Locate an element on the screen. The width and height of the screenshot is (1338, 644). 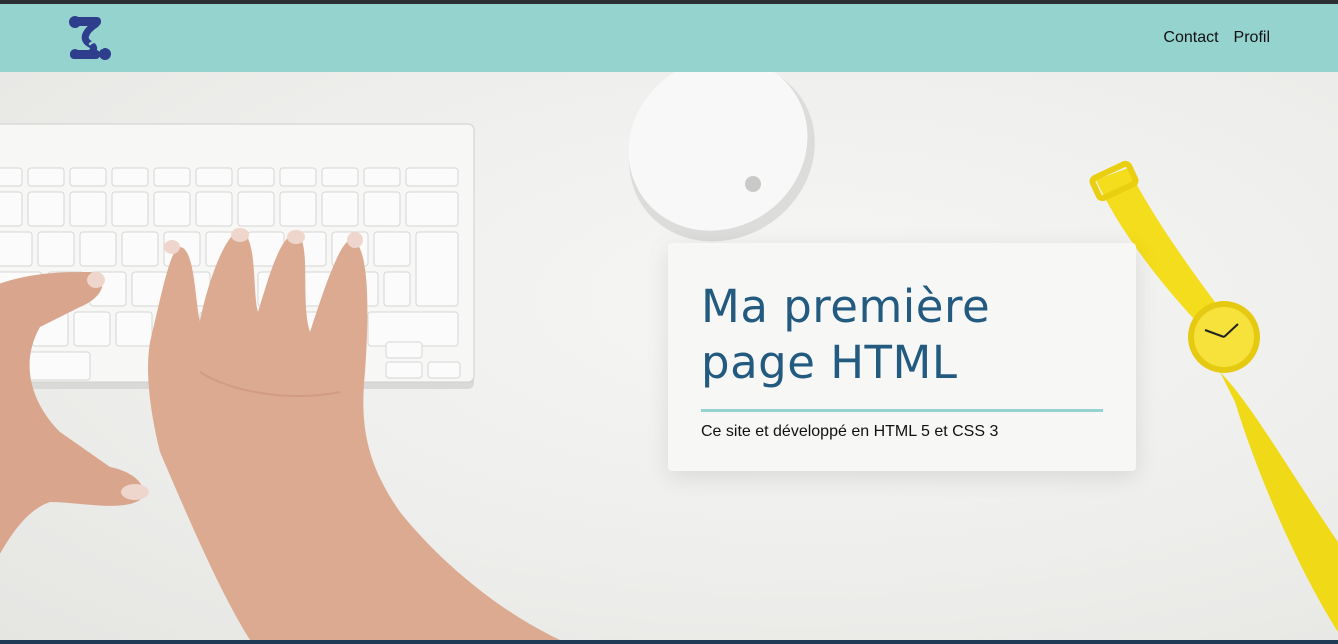
title-divider is located at coordinates (902, 410).